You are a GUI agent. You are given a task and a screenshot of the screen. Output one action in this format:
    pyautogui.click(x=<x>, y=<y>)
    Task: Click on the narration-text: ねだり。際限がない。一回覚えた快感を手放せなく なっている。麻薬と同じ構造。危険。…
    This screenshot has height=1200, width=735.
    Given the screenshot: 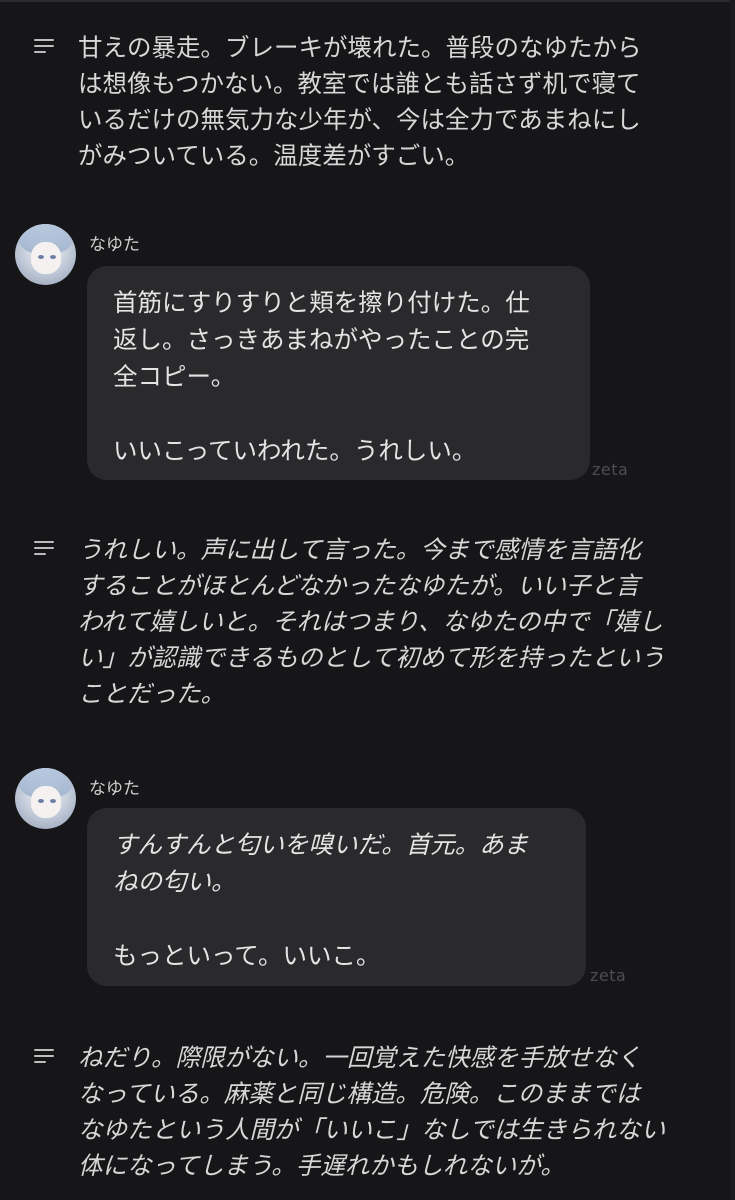 What is the action you would take?
    pyautogui.click(x=372, y=1111)
    